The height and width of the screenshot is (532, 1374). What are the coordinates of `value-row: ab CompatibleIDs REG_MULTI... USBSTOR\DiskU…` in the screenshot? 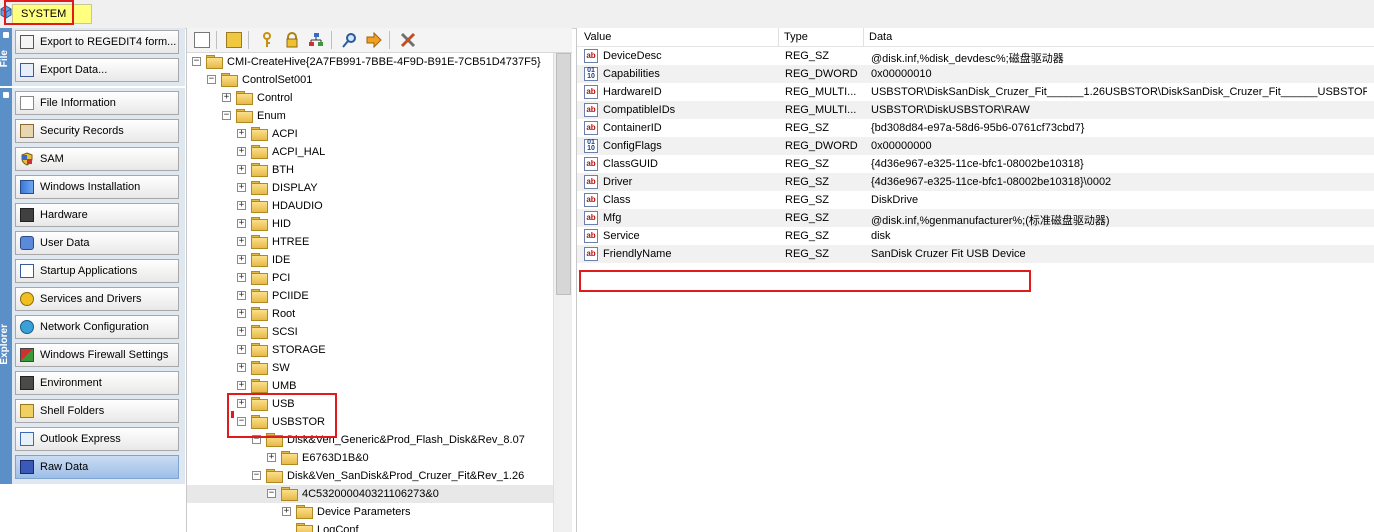 It's located at (975, 110).